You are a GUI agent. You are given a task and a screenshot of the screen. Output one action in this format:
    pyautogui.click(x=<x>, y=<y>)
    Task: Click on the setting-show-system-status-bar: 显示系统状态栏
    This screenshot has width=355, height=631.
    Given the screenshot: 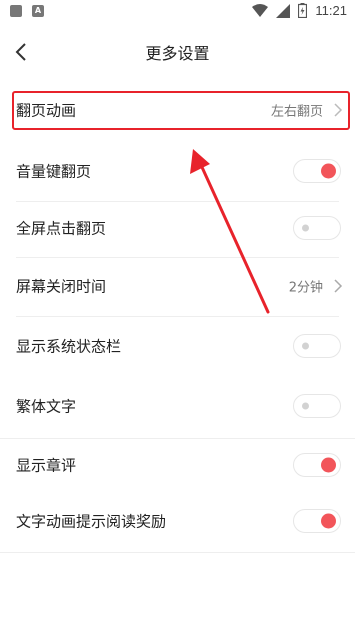 What is the action you would take?
    pyautogui.click(x=177, y=346)
    